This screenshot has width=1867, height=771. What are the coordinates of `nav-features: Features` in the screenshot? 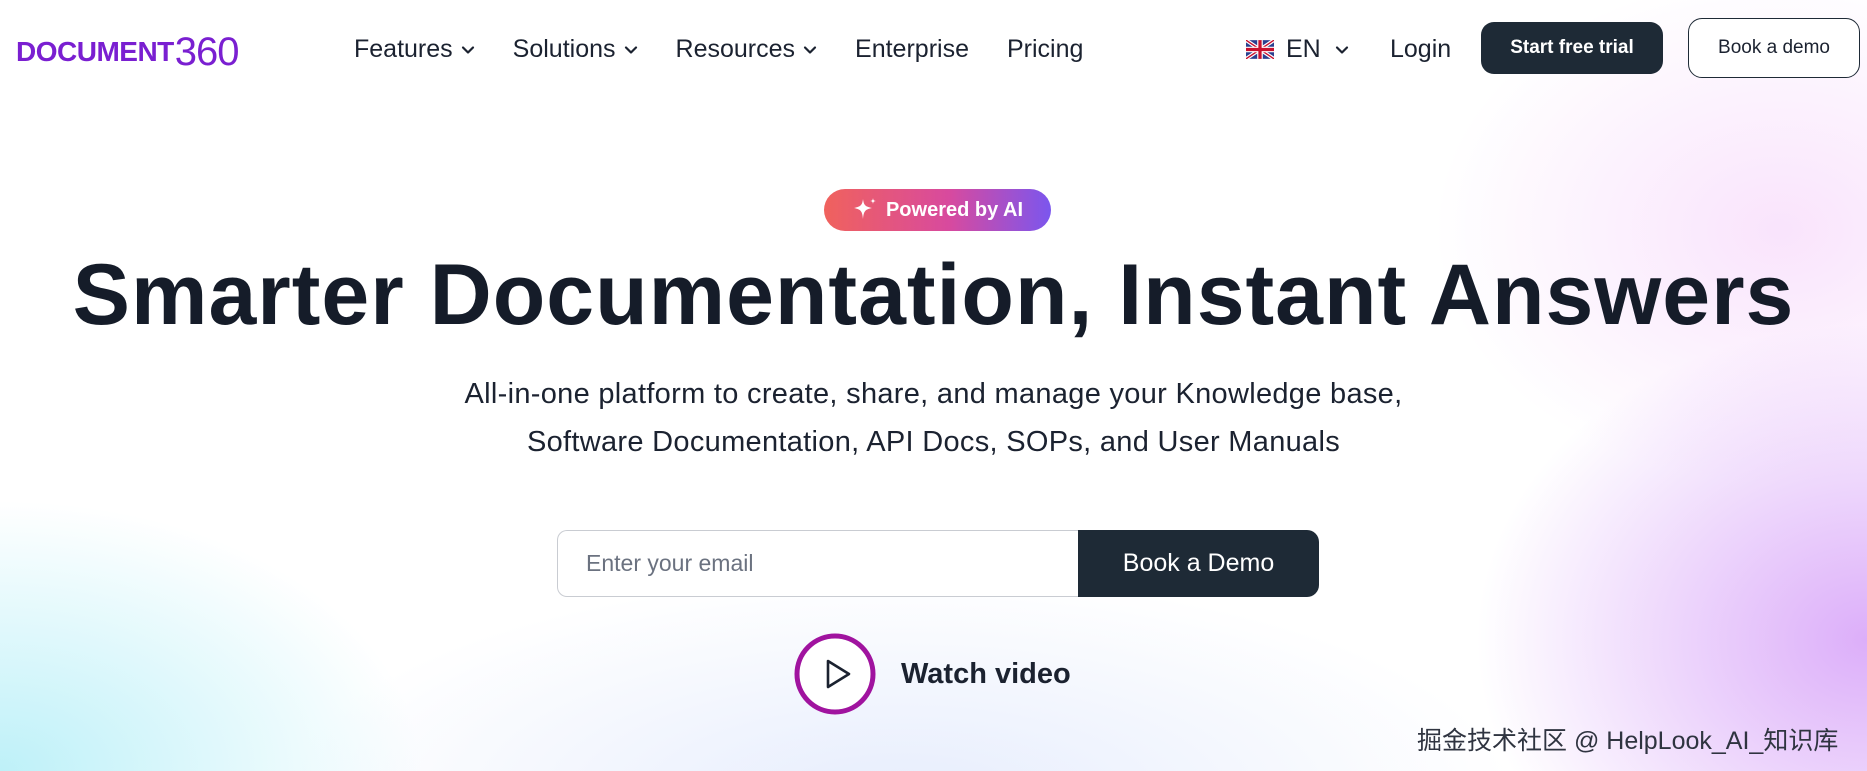 It's located at (414, 49).